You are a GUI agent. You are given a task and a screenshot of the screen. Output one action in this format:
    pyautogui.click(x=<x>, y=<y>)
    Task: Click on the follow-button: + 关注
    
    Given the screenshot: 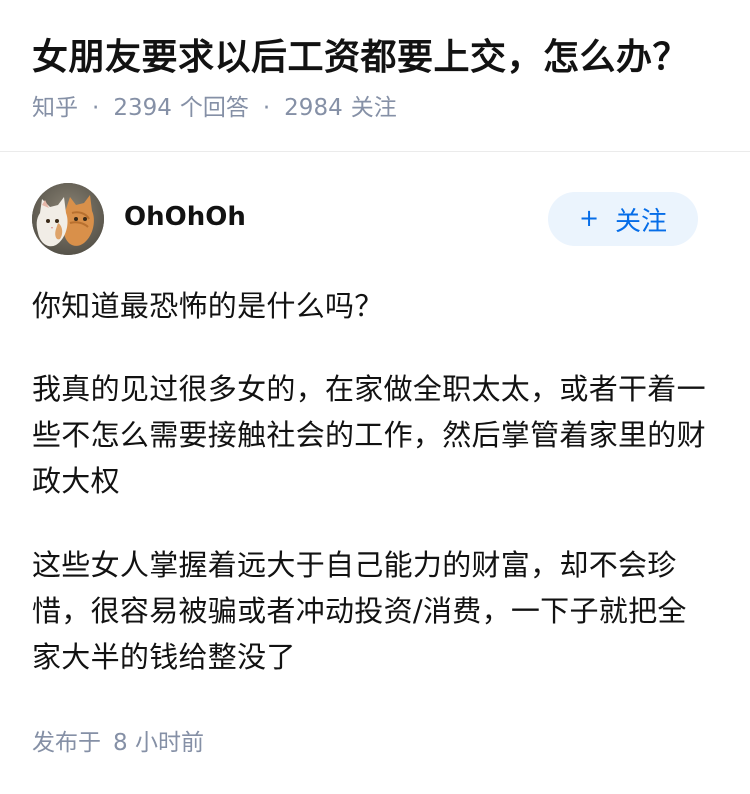 What is the action you would take?
    pyautogui.click(x=623, y=219)
    